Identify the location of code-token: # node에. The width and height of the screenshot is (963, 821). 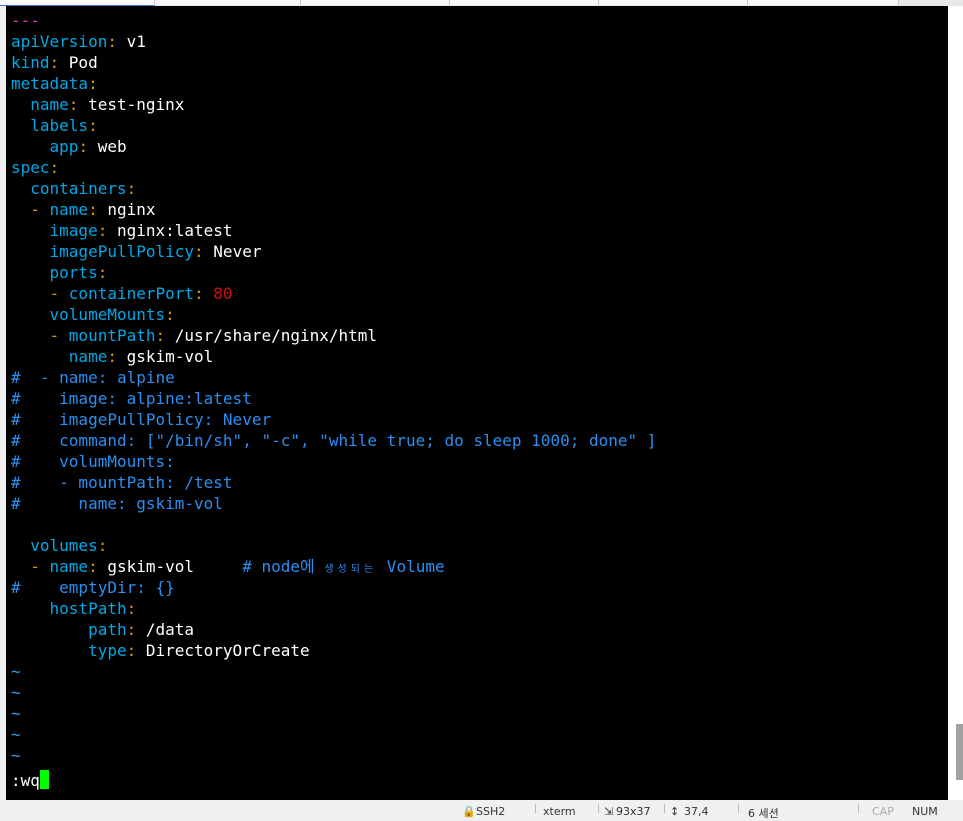
(259, 566).